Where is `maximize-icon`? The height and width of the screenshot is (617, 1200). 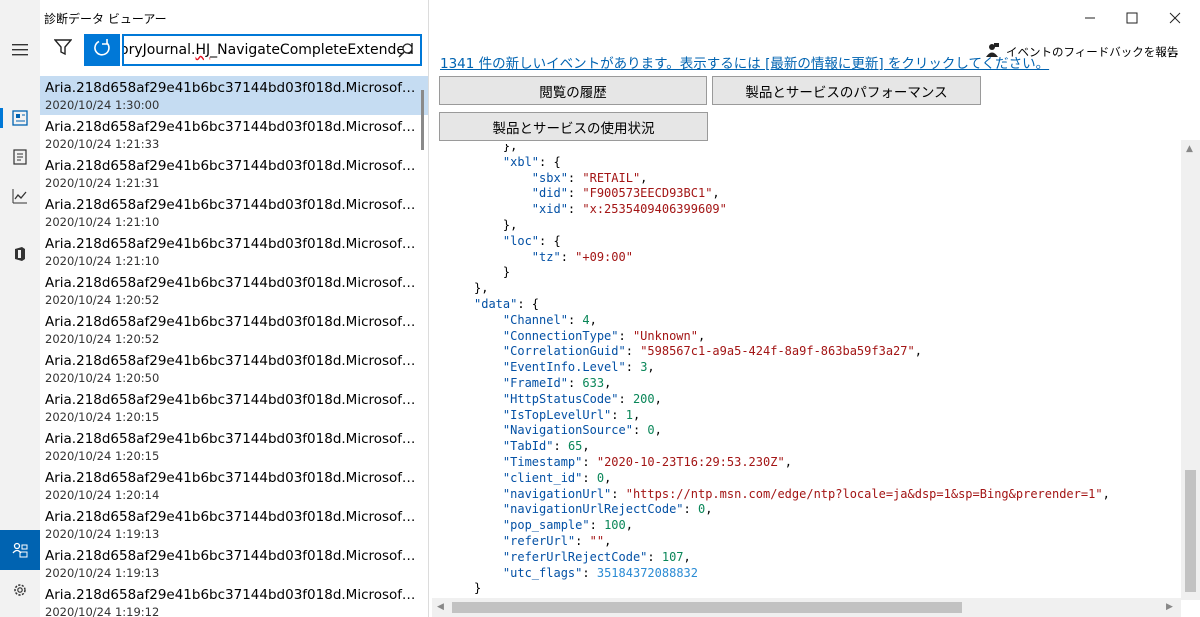
maximize-icon is located at coordinates (1132, 18).